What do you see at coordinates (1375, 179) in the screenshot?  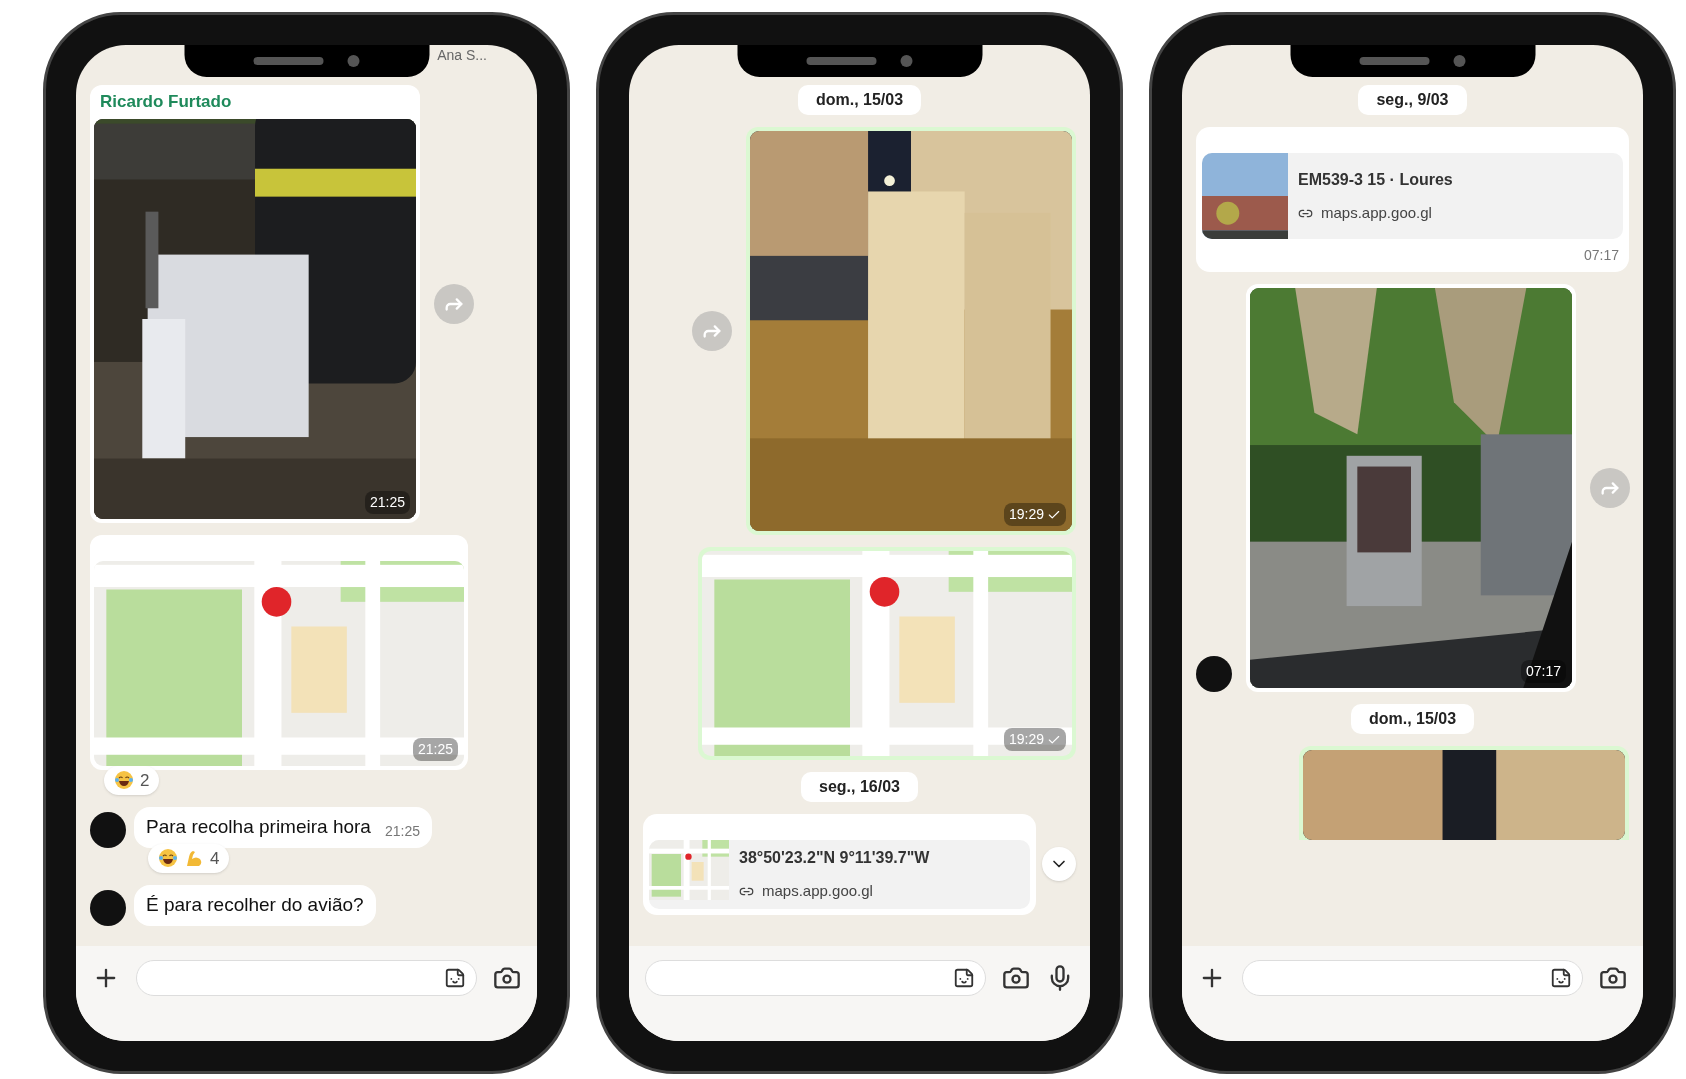 I see `link-title: EM539-3 15 · Loures` at bounding box center [1375, 179].